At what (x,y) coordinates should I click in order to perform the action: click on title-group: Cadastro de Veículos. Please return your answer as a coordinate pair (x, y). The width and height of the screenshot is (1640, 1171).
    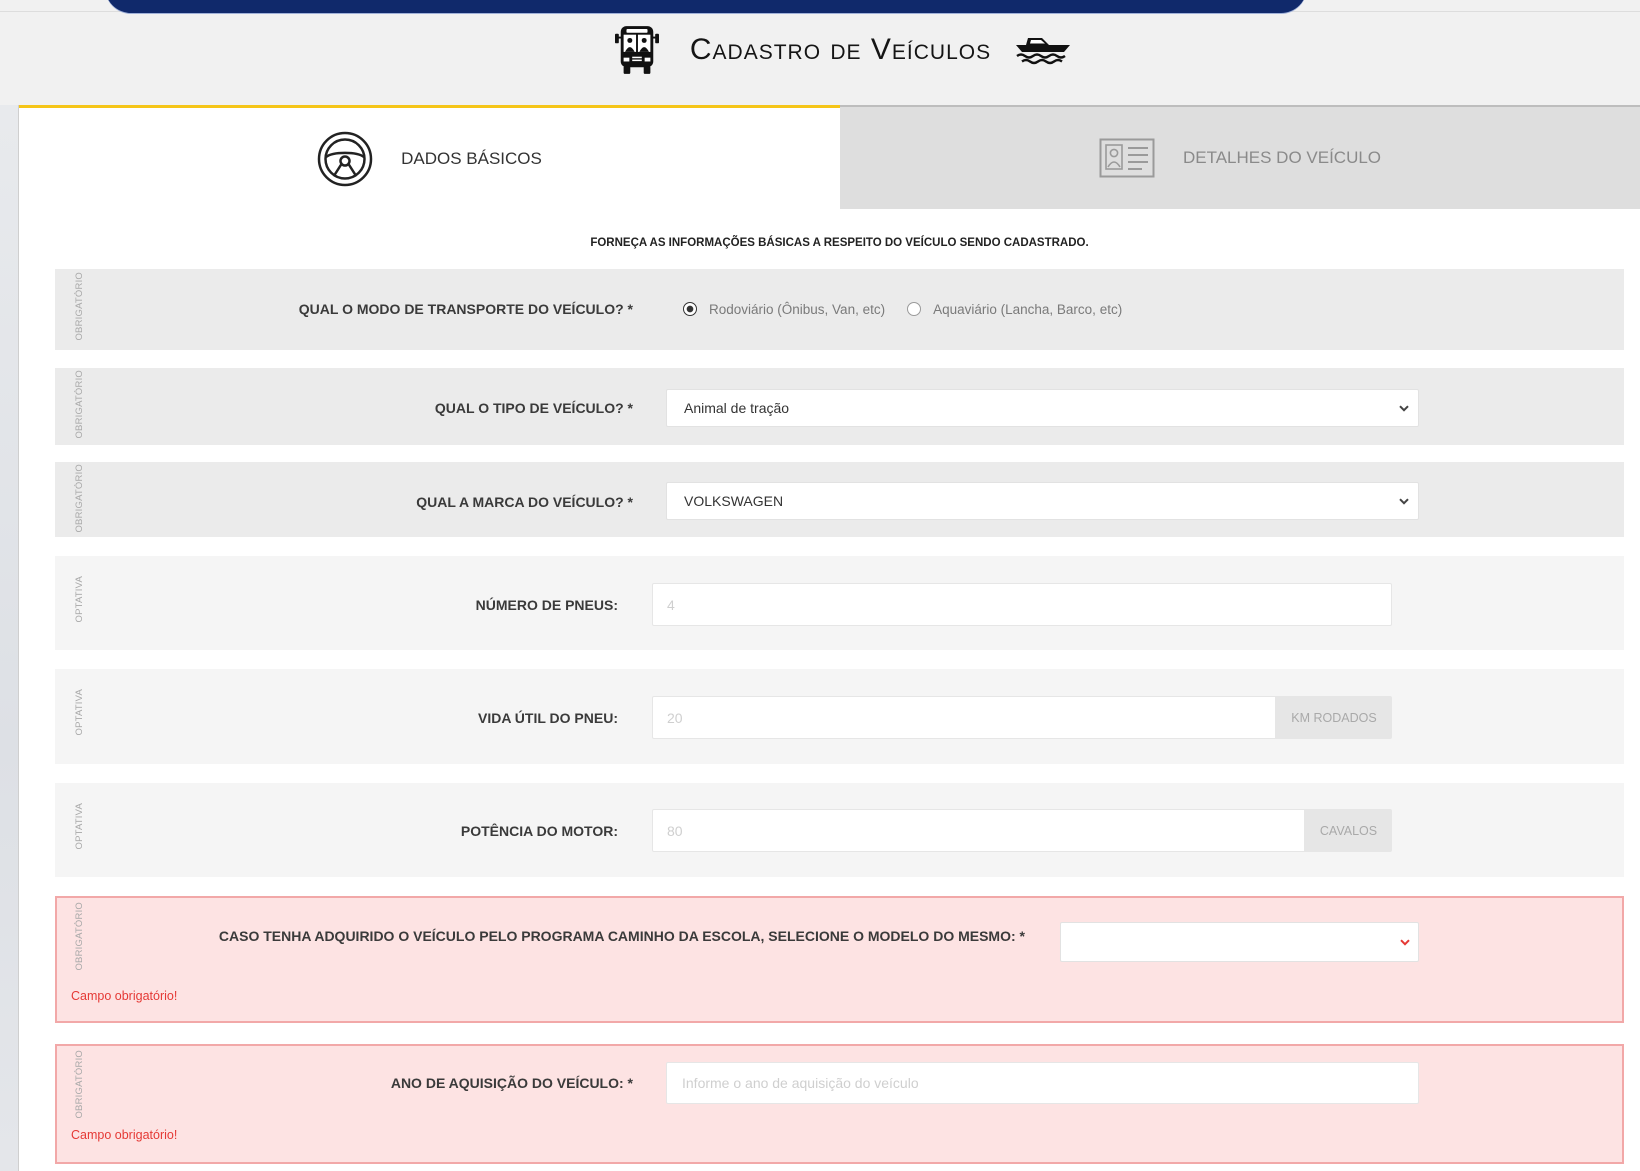
    Looking at the image, I should click on (820, 50).